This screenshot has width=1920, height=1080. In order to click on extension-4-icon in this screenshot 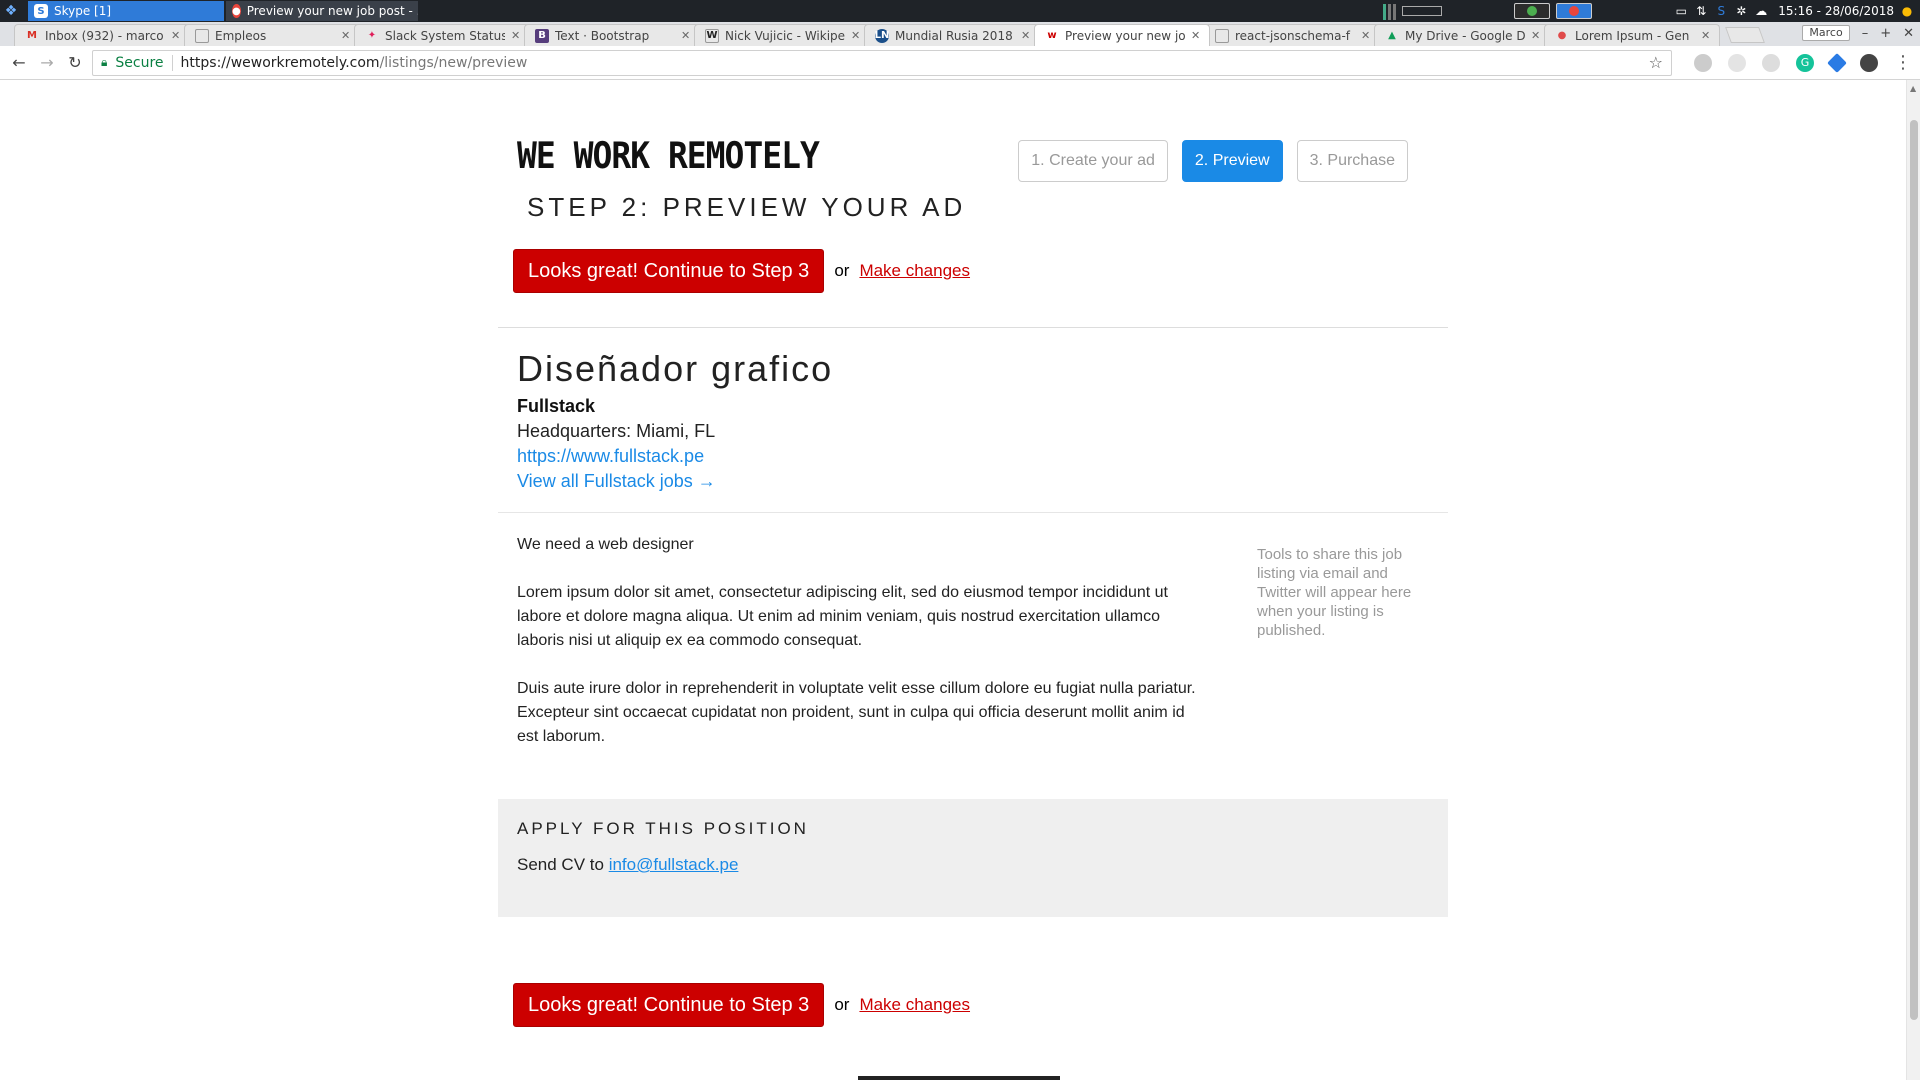, I will do `click(1837, 62)`.